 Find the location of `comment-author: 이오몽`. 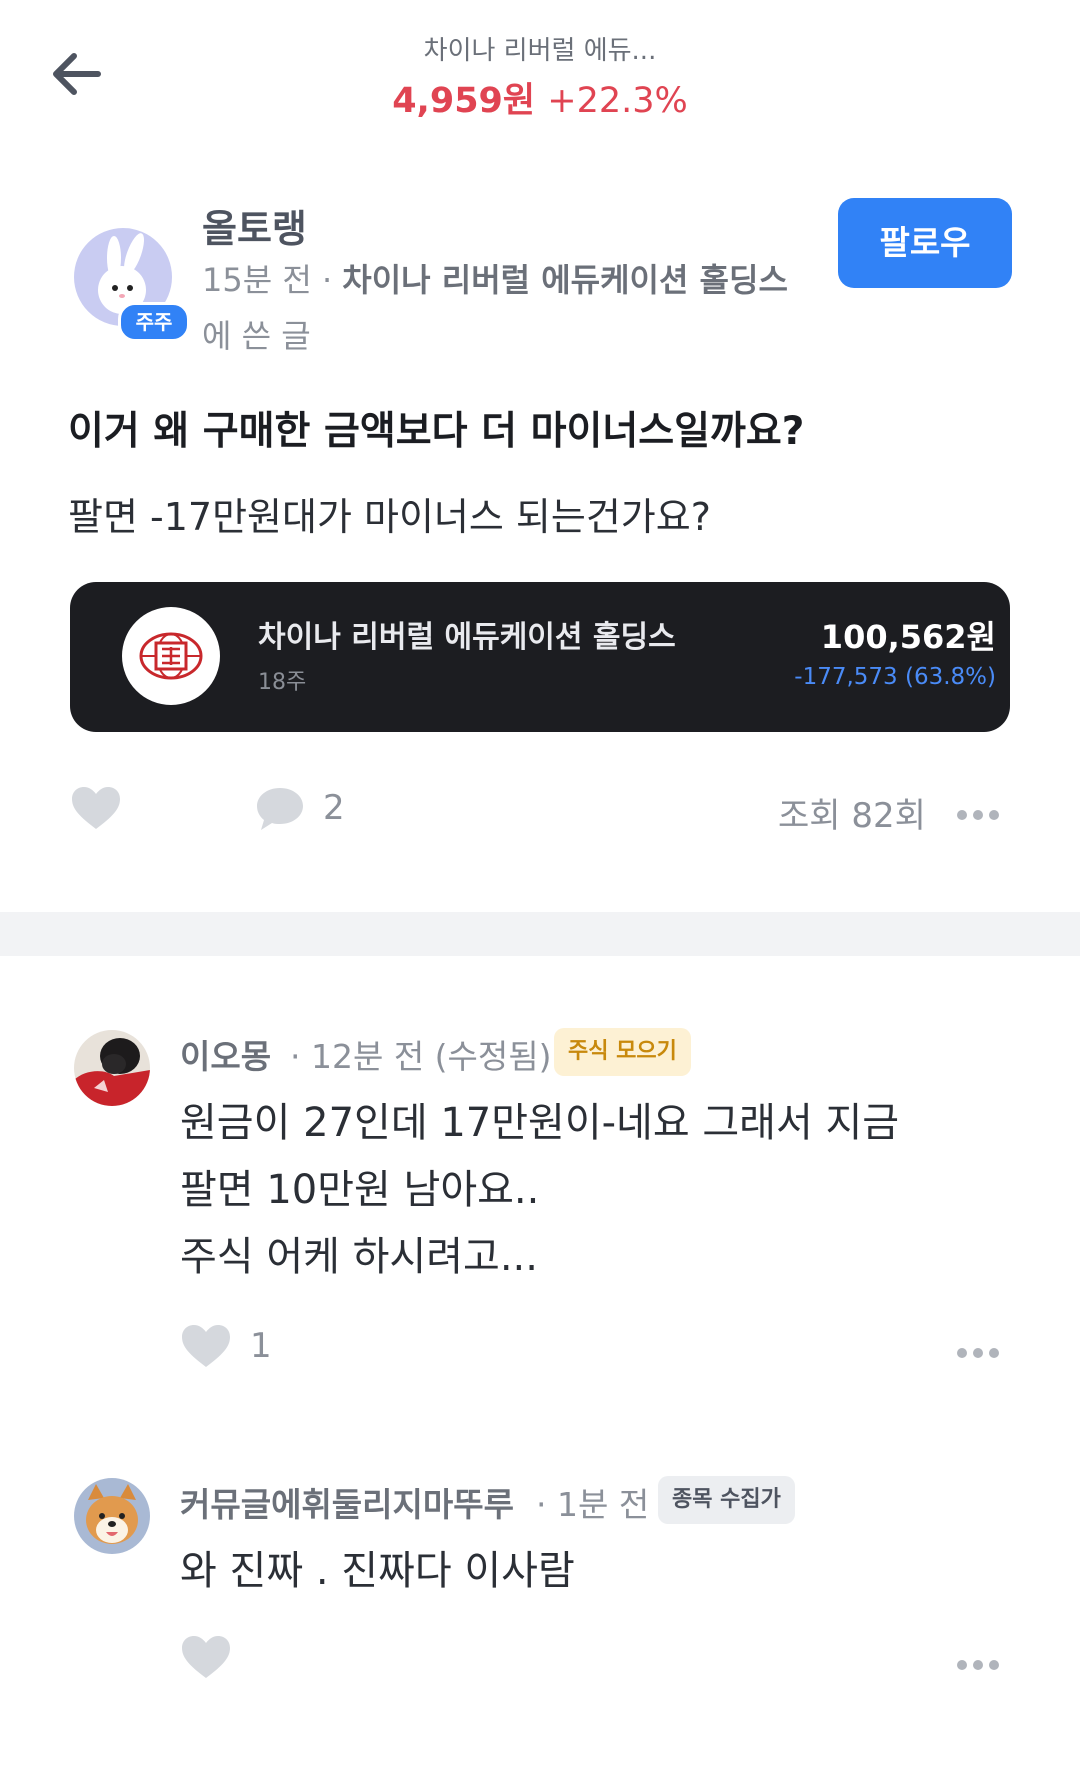

comment-author: 이오몽 is located at coordinates (225, 1054).